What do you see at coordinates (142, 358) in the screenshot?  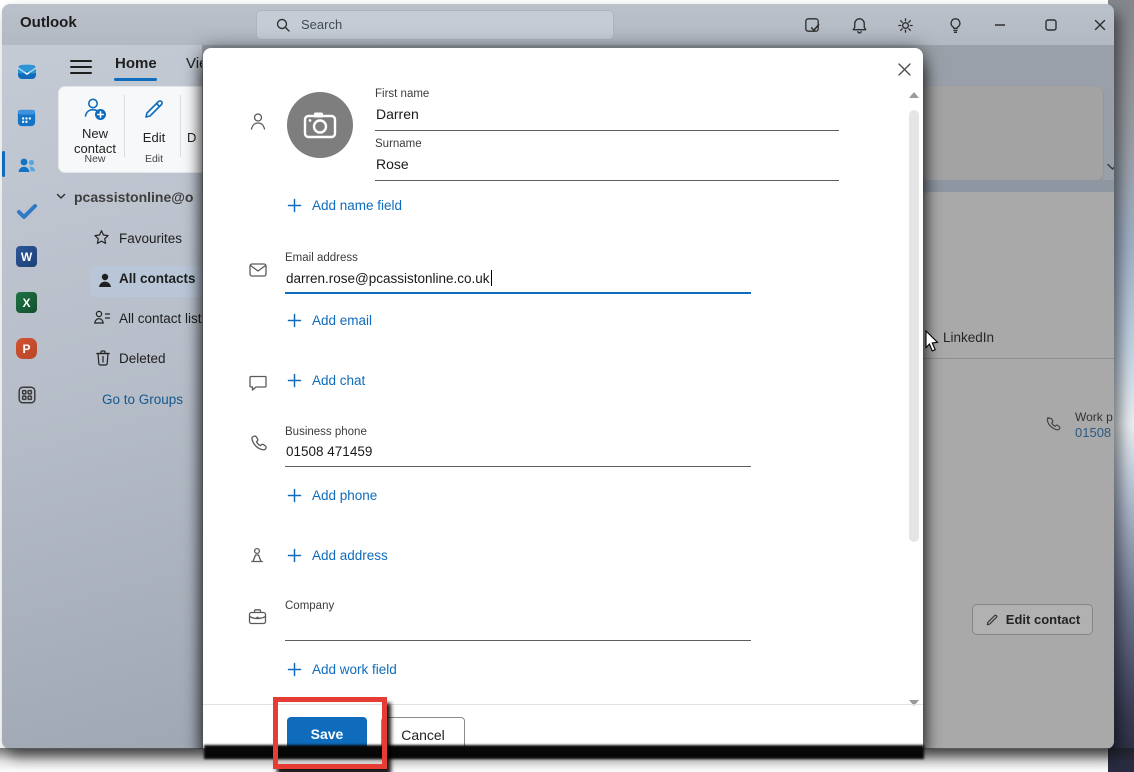 I see `folder-deleted: Deleted` at bounding box center [142, 358].